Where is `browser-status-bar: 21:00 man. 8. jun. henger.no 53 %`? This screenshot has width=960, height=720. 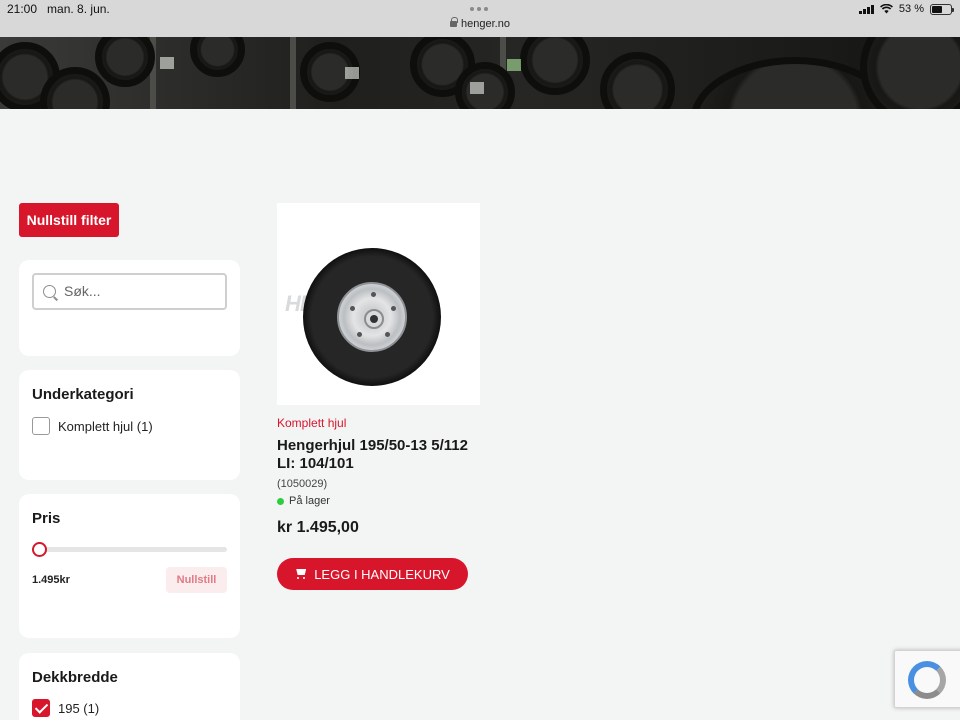 browser-status-bar: 21:00 man. 8. jun. henger.no 53 % is located at coordinates (480, 18).